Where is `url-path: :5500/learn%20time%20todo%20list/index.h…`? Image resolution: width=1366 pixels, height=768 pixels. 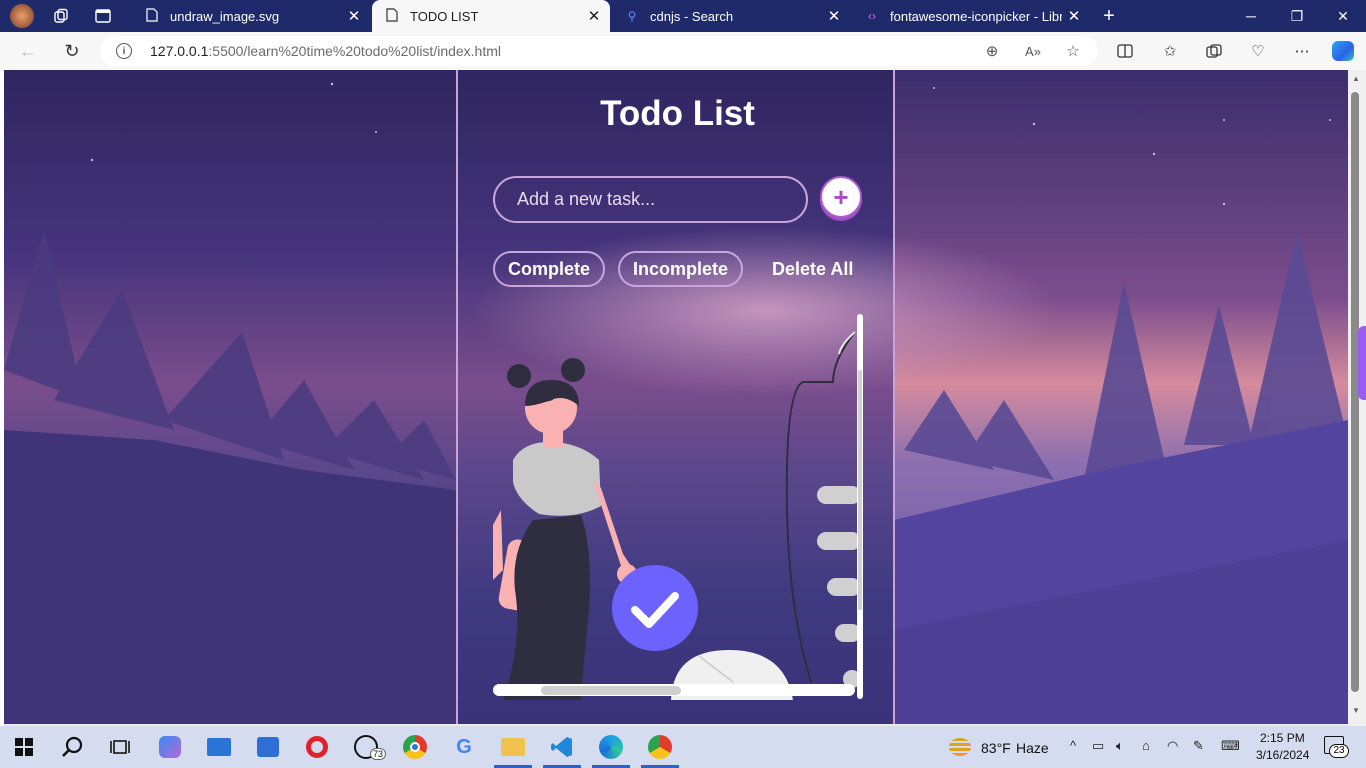 url-path: :5500/learn%20time%20todo%20list/index.h… is located at coordinates (355, 51).